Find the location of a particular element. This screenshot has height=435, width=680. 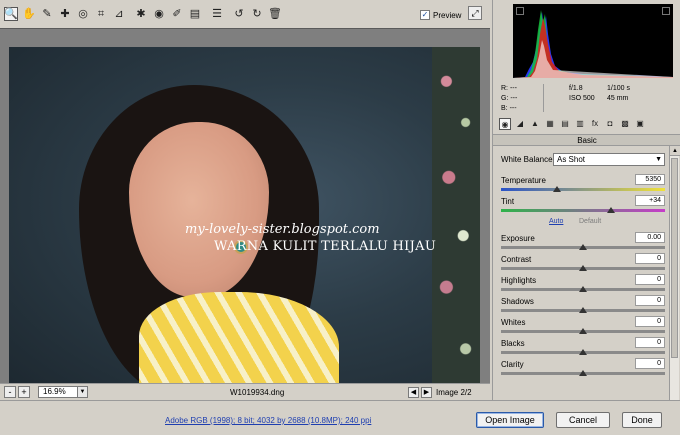

tint-slider-thumb is located at coordinates (610, 210).